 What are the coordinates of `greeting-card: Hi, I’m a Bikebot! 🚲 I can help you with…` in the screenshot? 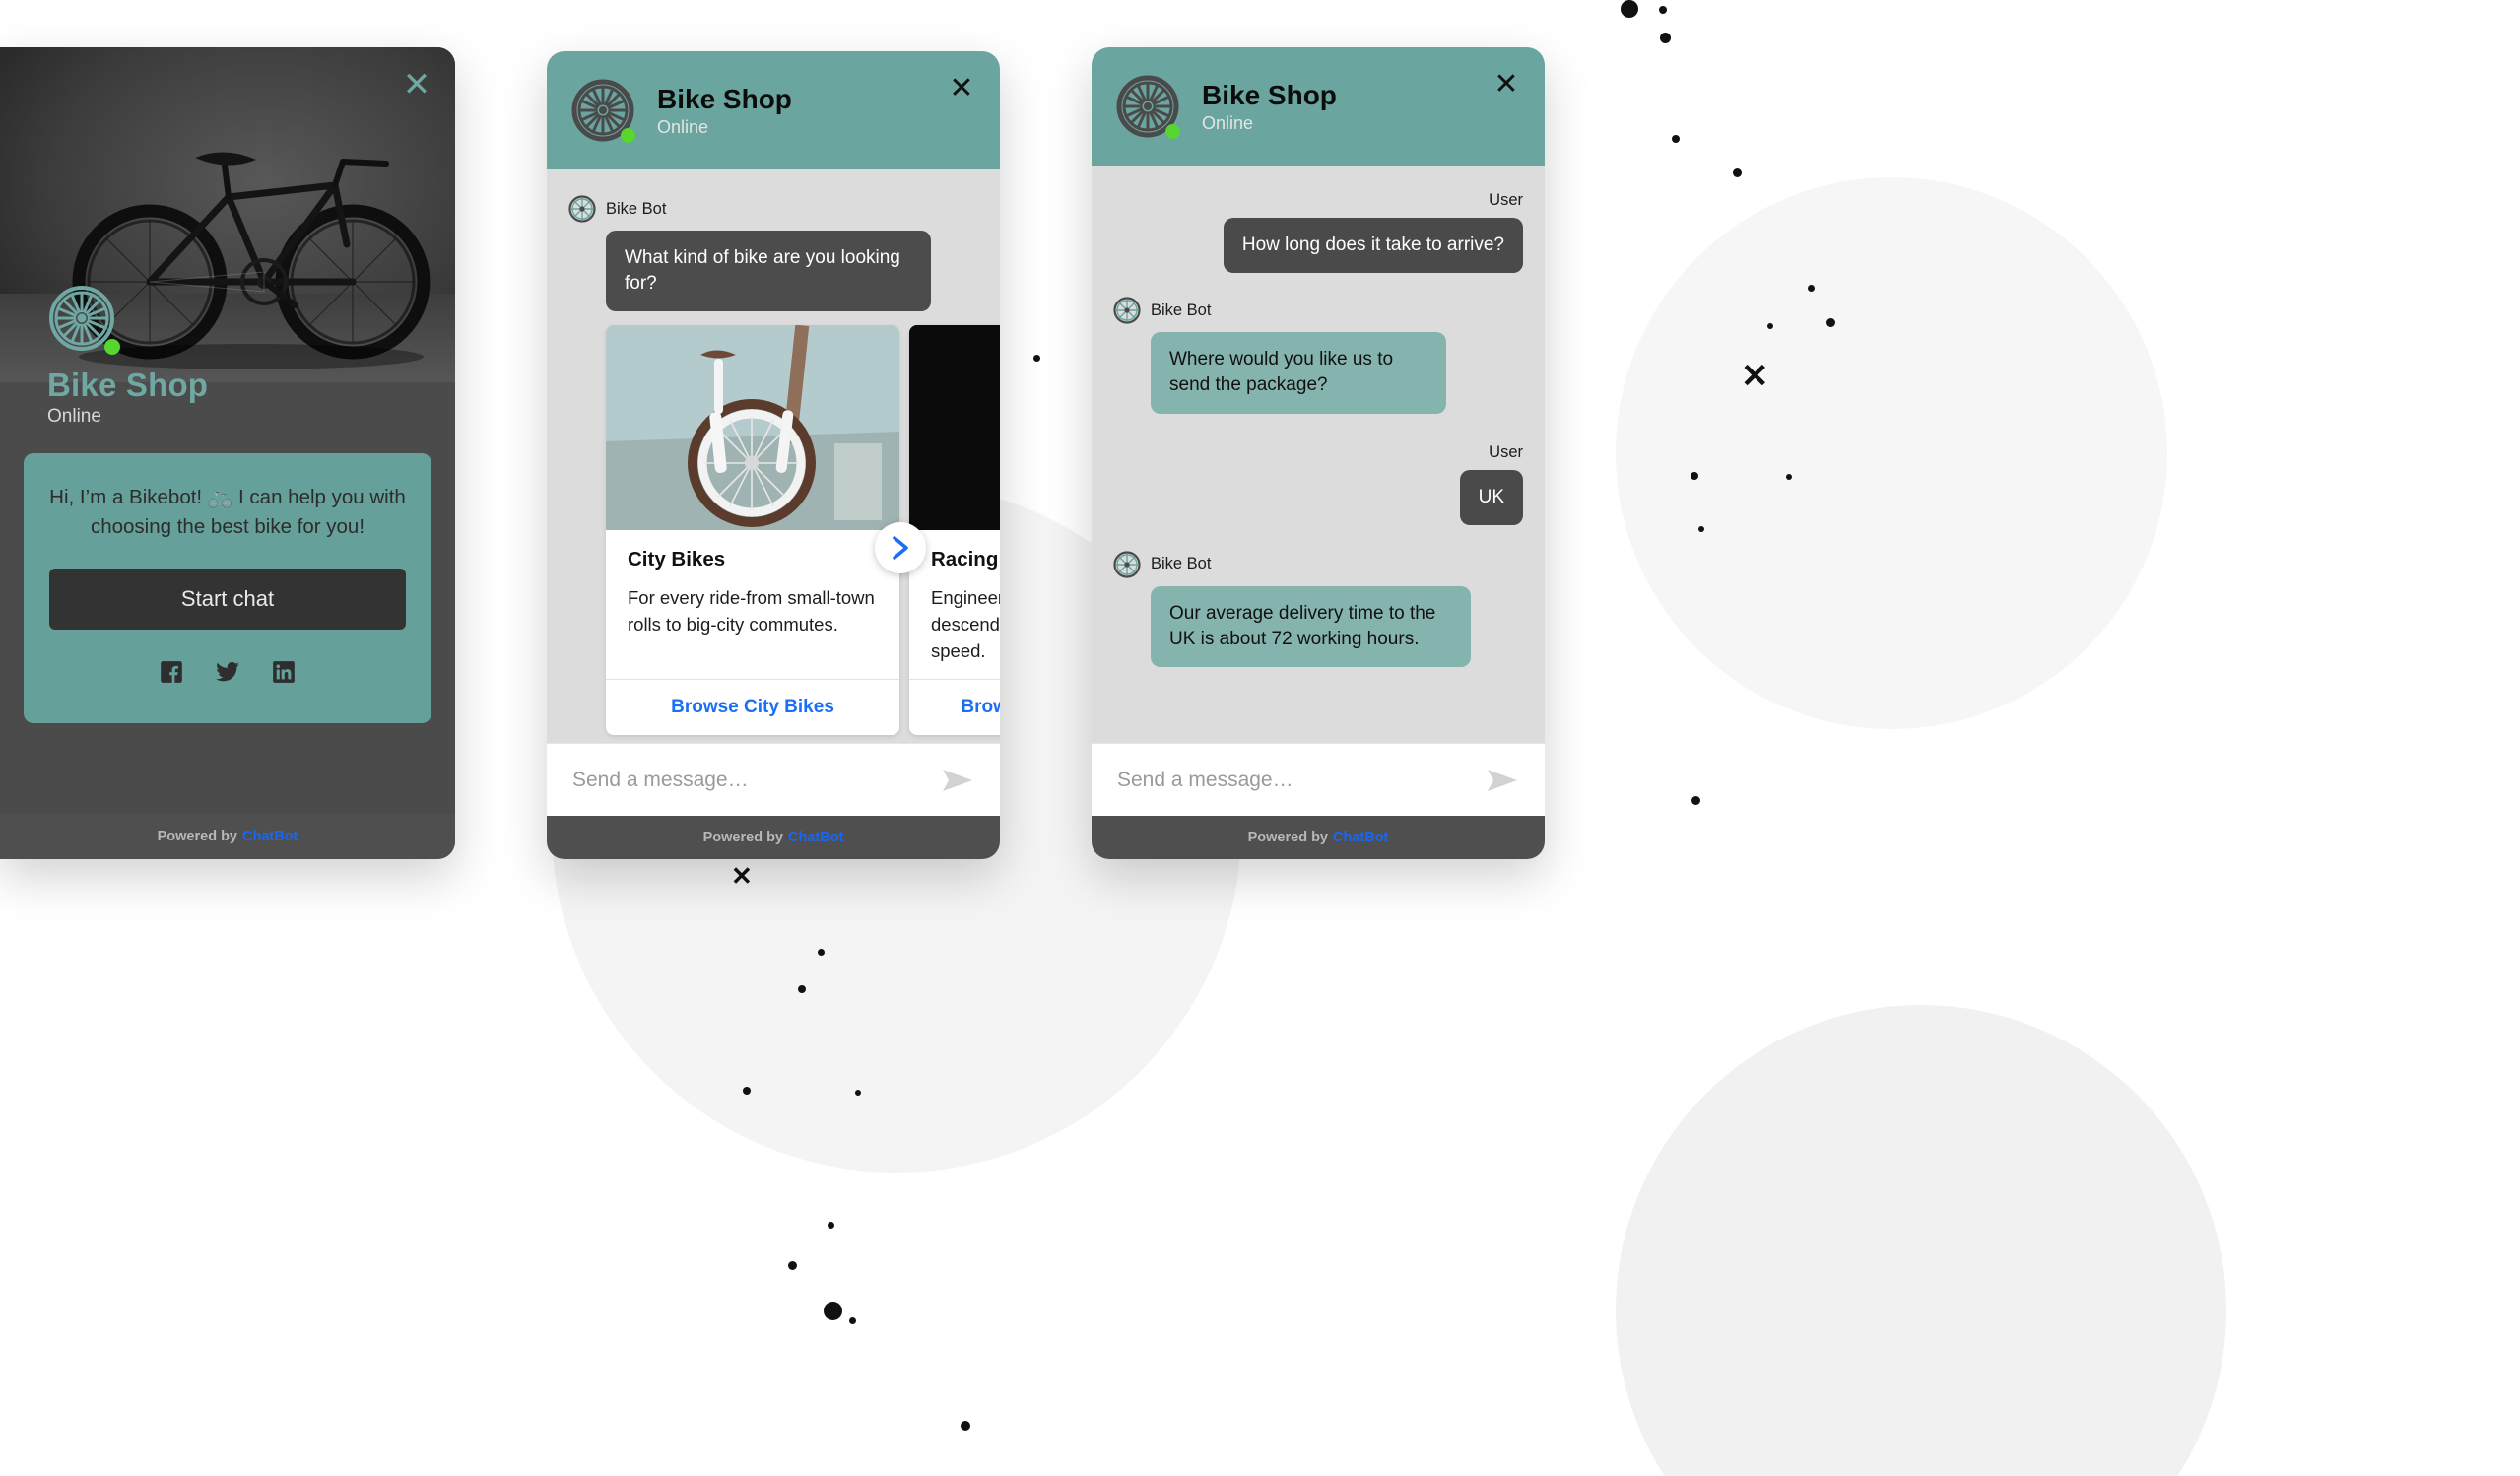 It's located at (227, 588).